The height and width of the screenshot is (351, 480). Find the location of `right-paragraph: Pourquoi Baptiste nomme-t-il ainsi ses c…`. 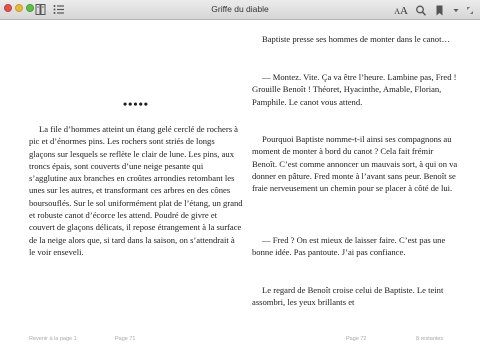

right-paragraph: Pourquoi Baptiste nomme-t-il ainsi ses c… is located at coordinates (355, 163).